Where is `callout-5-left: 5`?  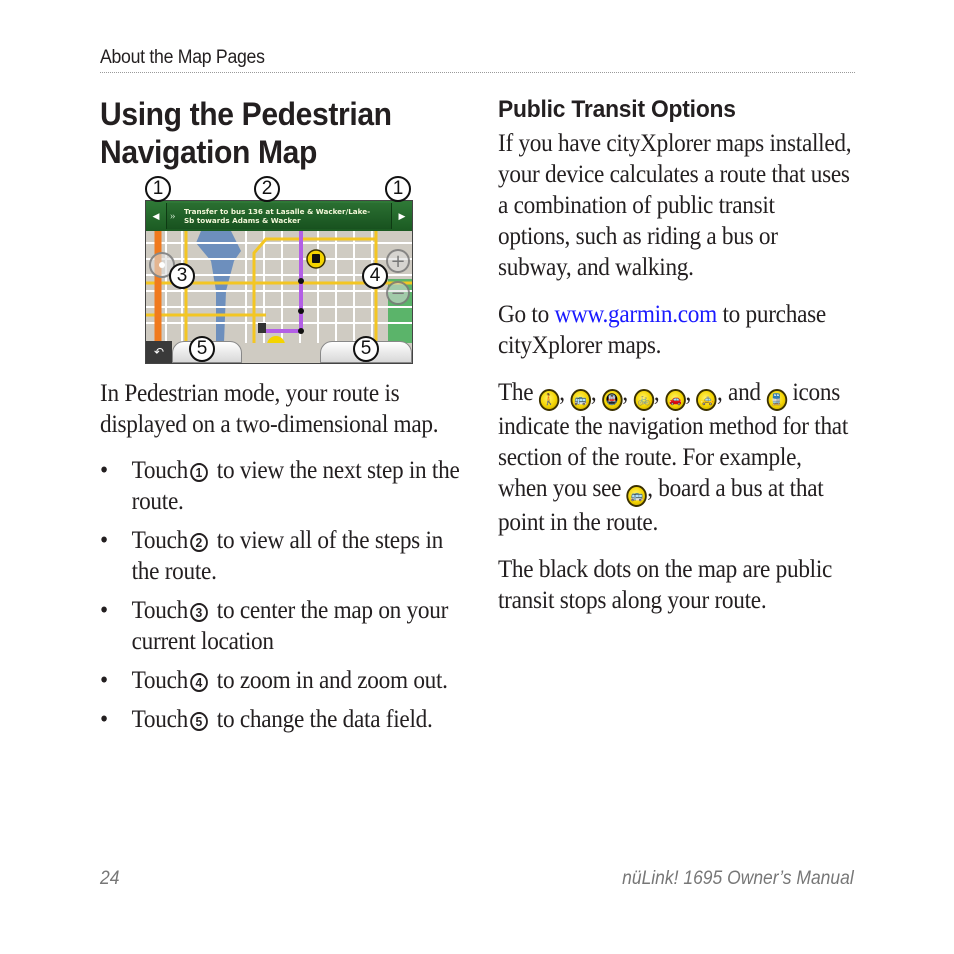 callout-5-left: 5 is located at coordinates (202, 349).